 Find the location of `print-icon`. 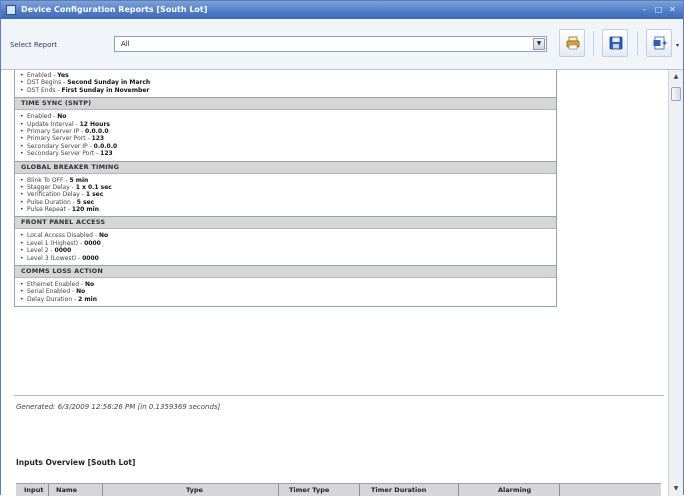

print-icon is located at coordinates (573, 43).